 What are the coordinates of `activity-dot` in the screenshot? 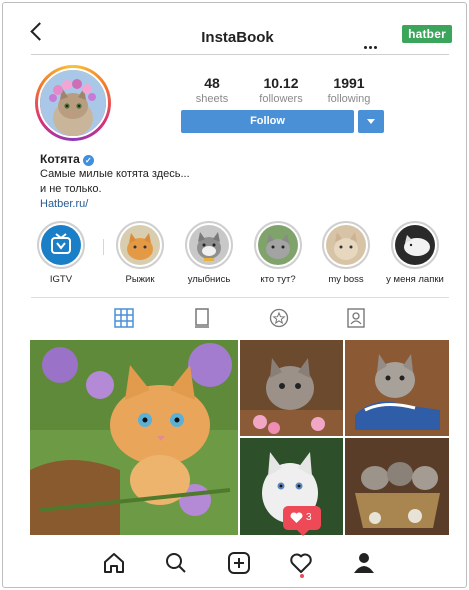 It's located at (302, 576).